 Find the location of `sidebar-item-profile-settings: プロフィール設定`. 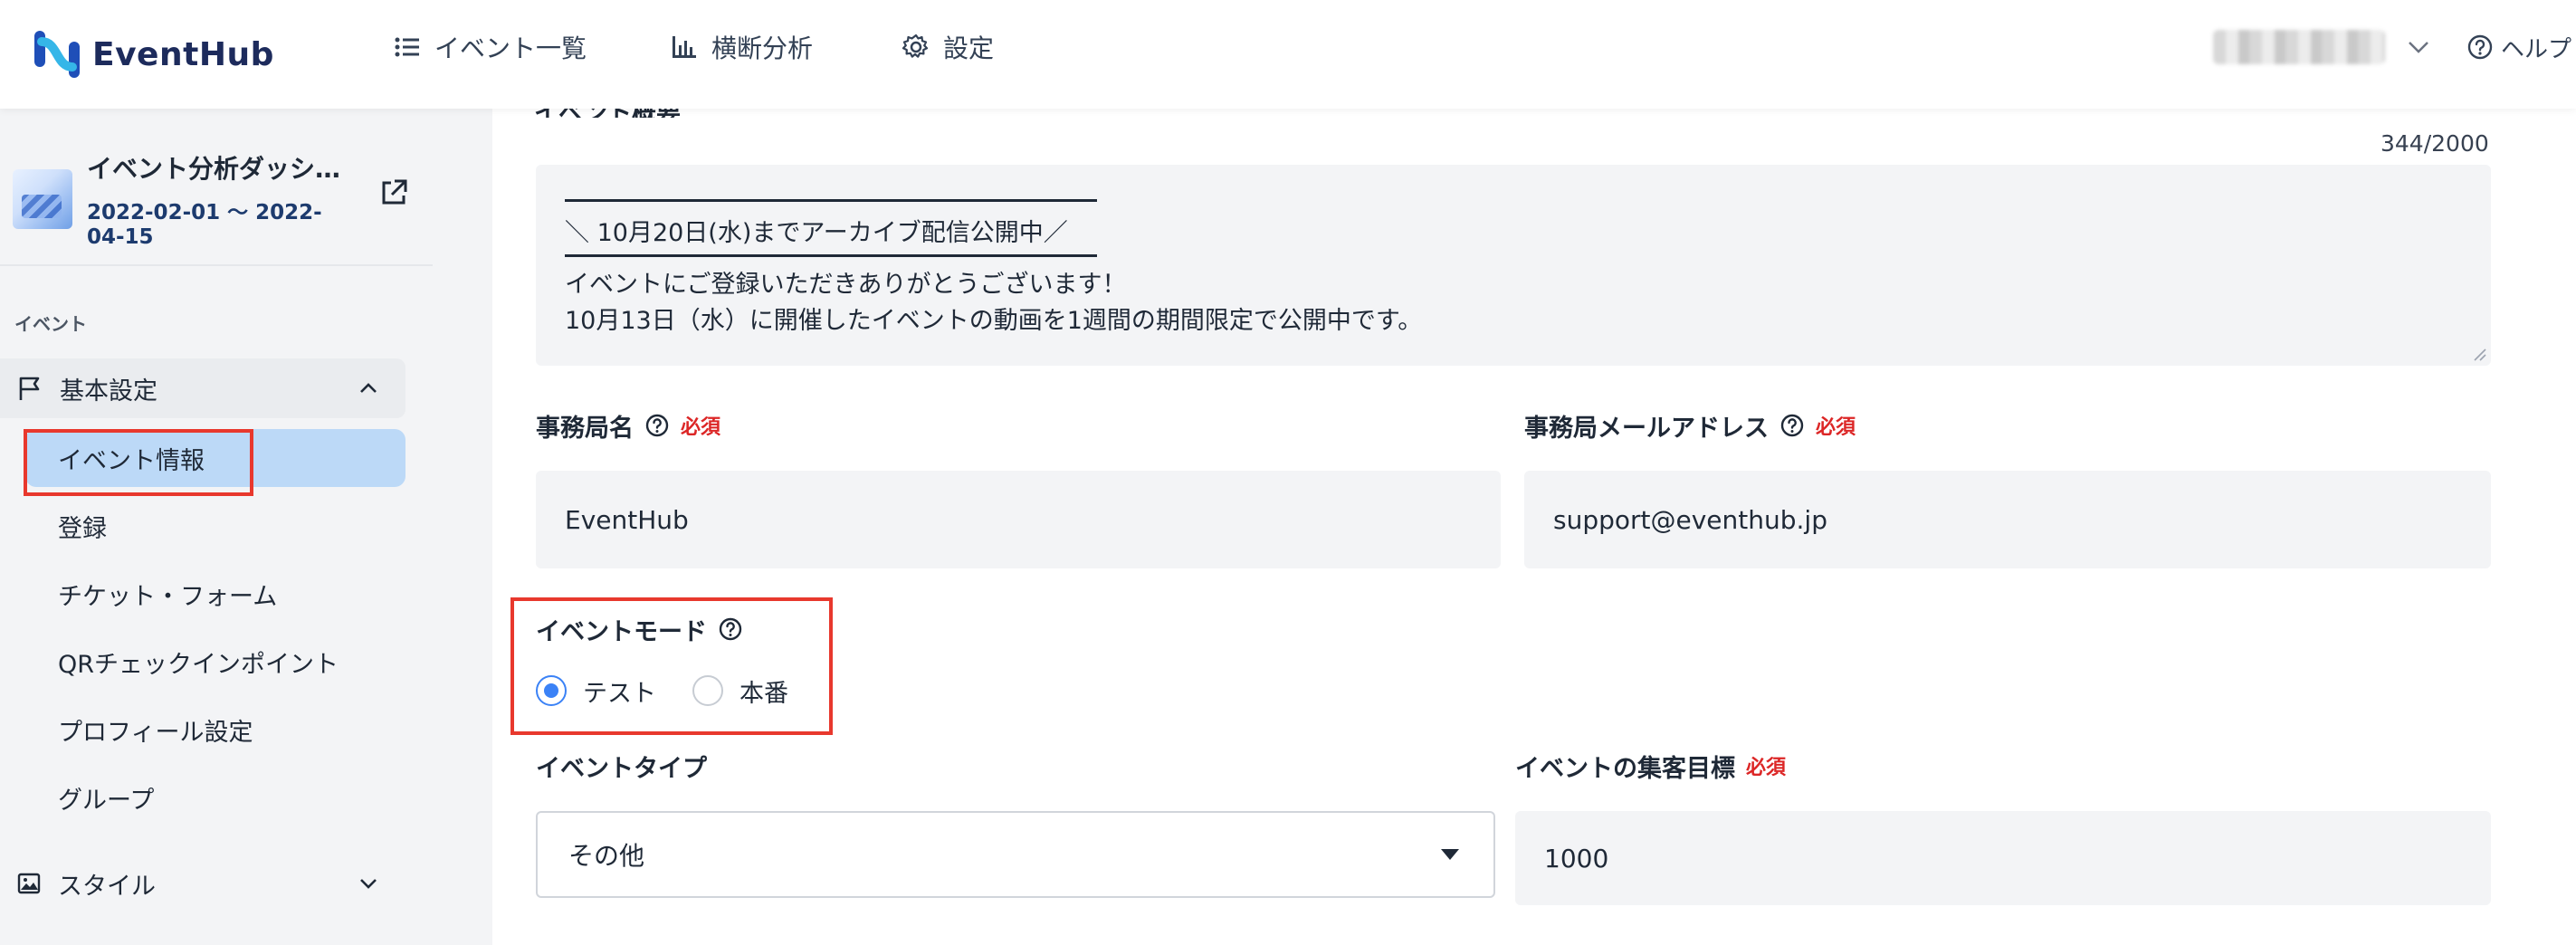

sidebar-item-profile-settings: プロフィール設定 is located at coordinates (215, 730).